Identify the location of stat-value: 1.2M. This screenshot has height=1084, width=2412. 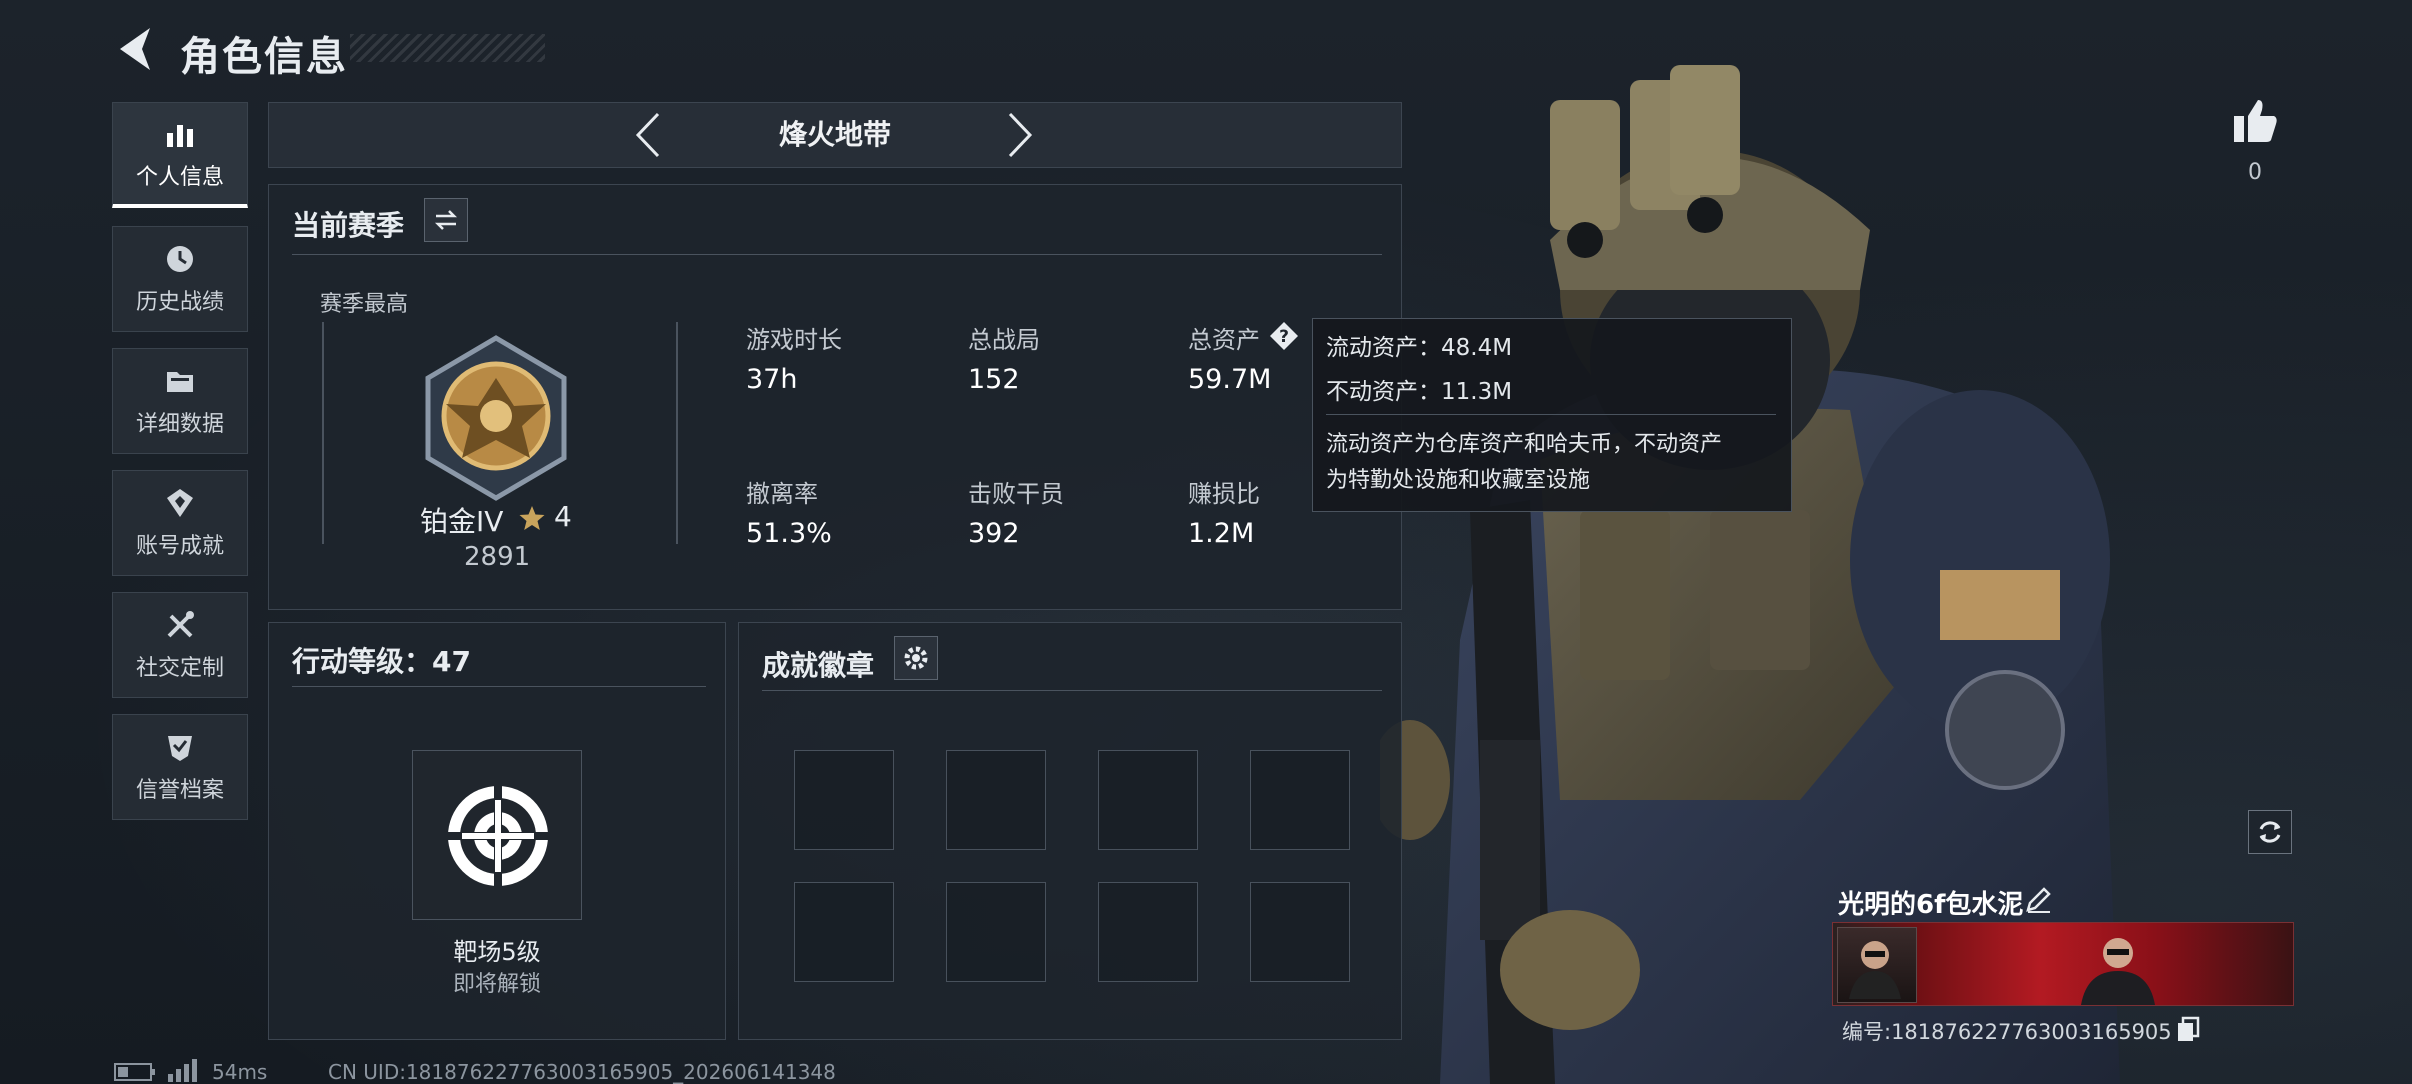
(1221, 533).